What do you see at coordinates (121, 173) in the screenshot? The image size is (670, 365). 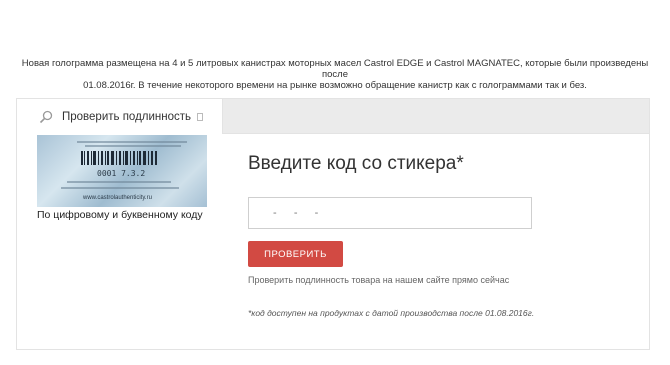 I see `hologram-code: 0001 7.3.2` at bounding box center [121, 173].